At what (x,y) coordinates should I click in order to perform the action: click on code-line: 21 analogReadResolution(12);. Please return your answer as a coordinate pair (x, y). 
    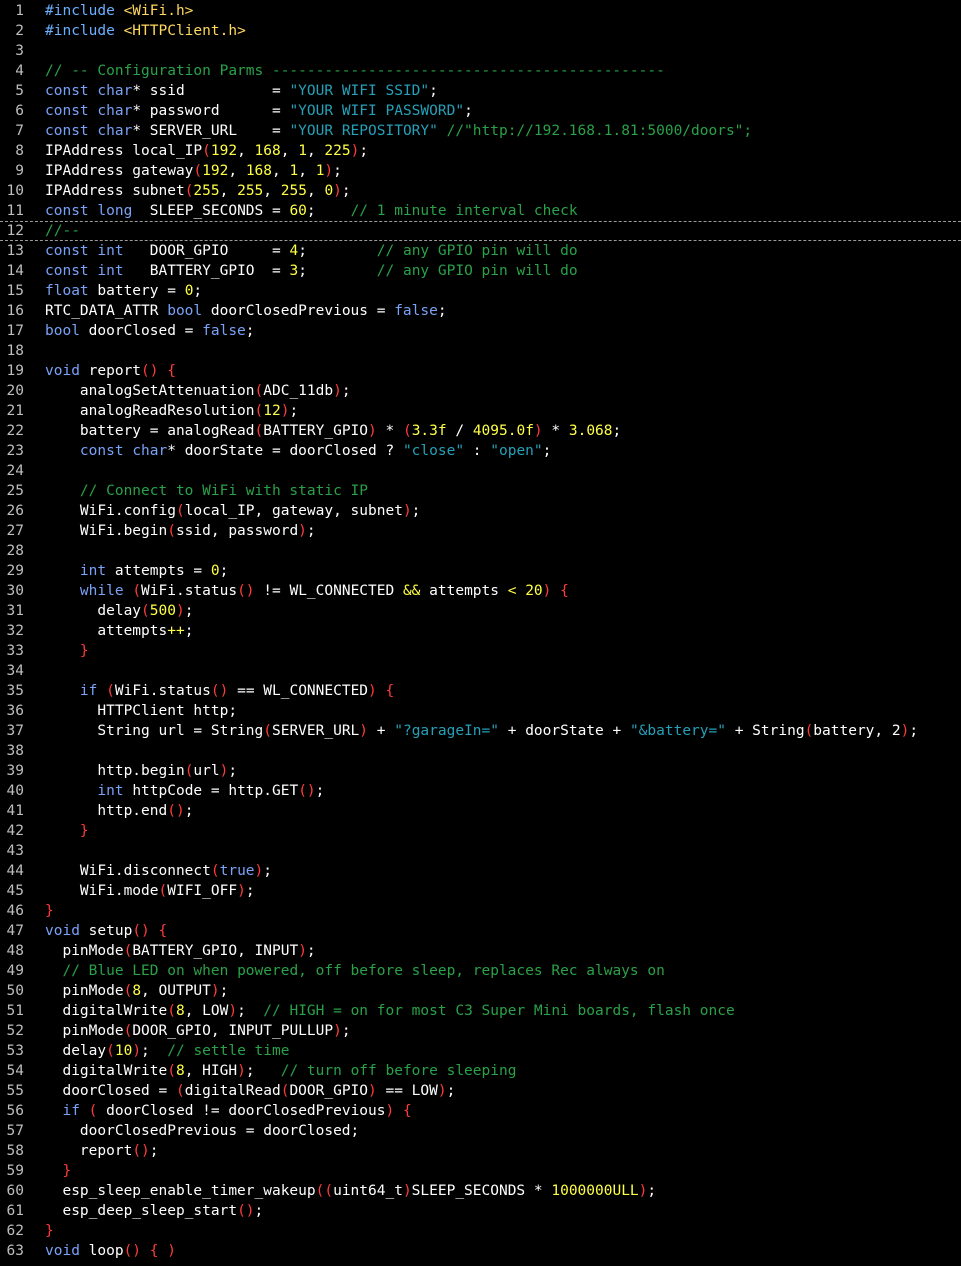
    Looking at the image, I should click on (480, 411).